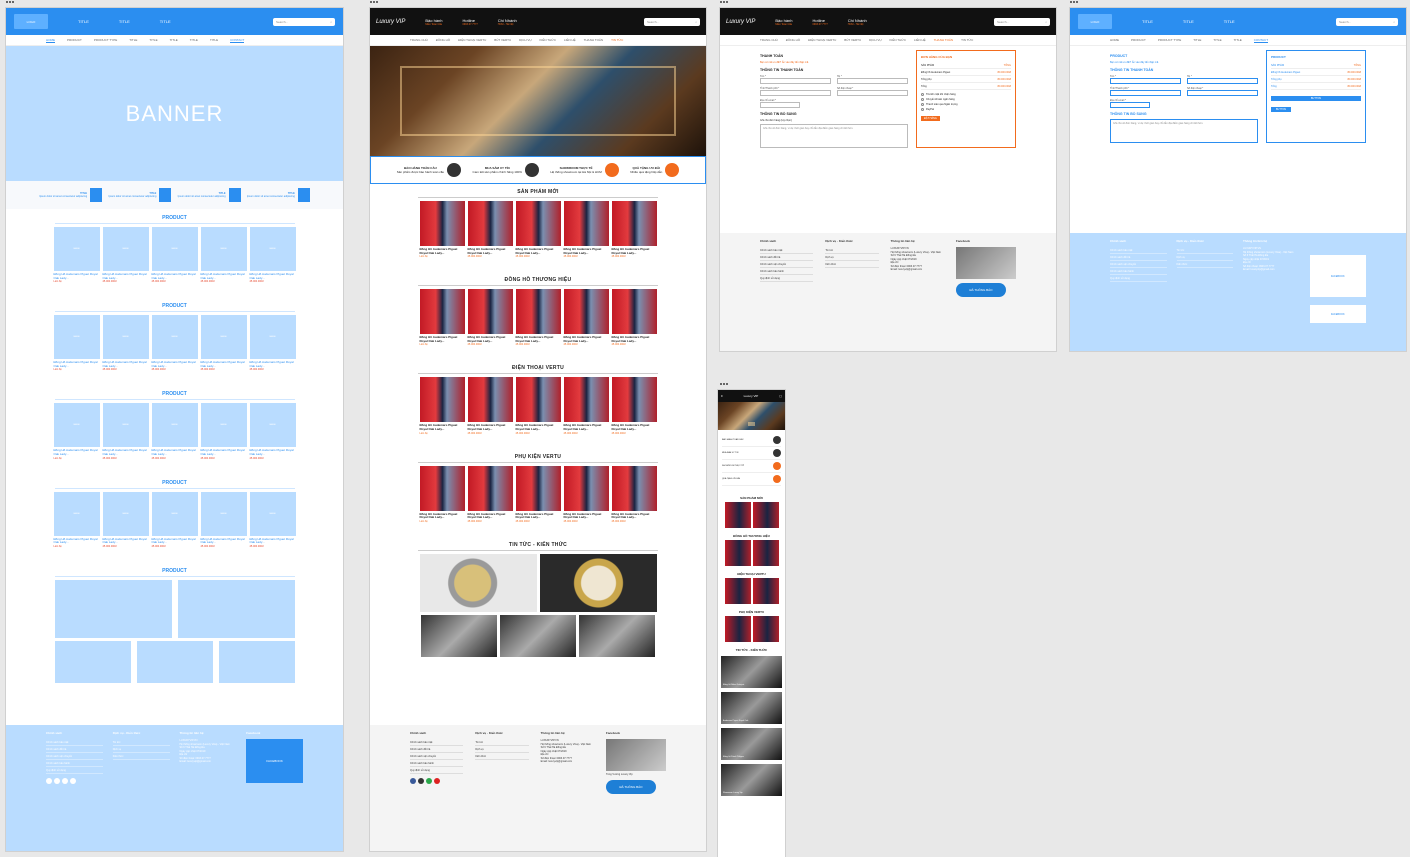 Image resolution: width=1410 pixels, height=857 pixels. What do you see at coordinates (967, 40) in the screenshot?
I see `nav-item: TIN TỨC` at bounding box center [967, 40].